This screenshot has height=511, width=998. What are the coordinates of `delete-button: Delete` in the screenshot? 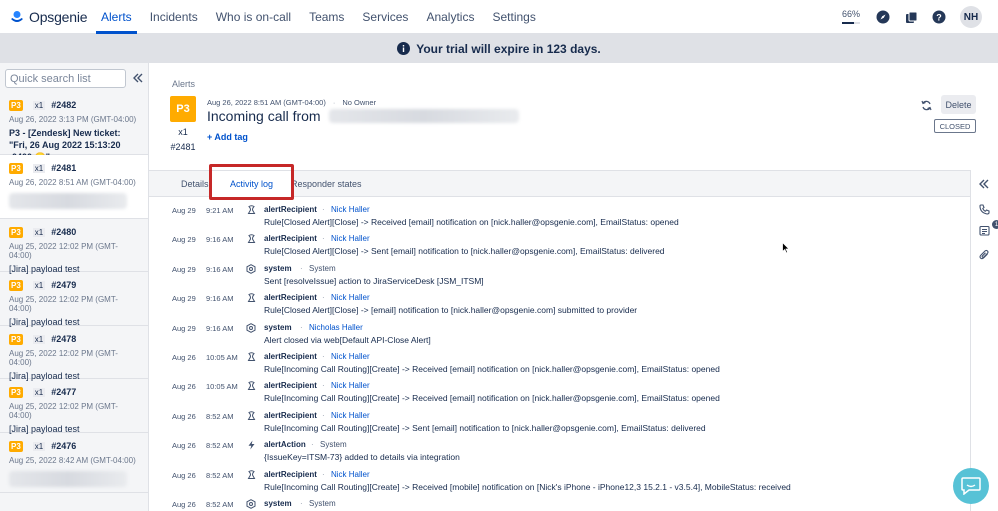 It's located at (958, 104).